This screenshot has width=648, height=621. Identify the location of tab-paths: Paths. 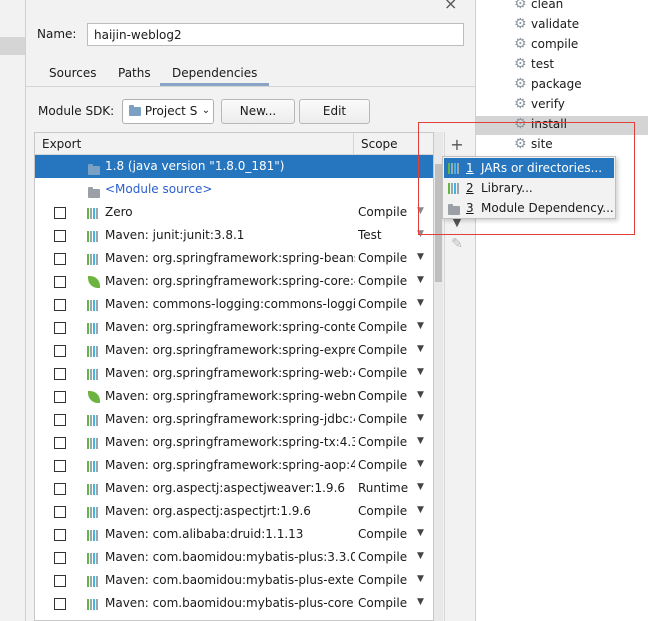
(134, 72).